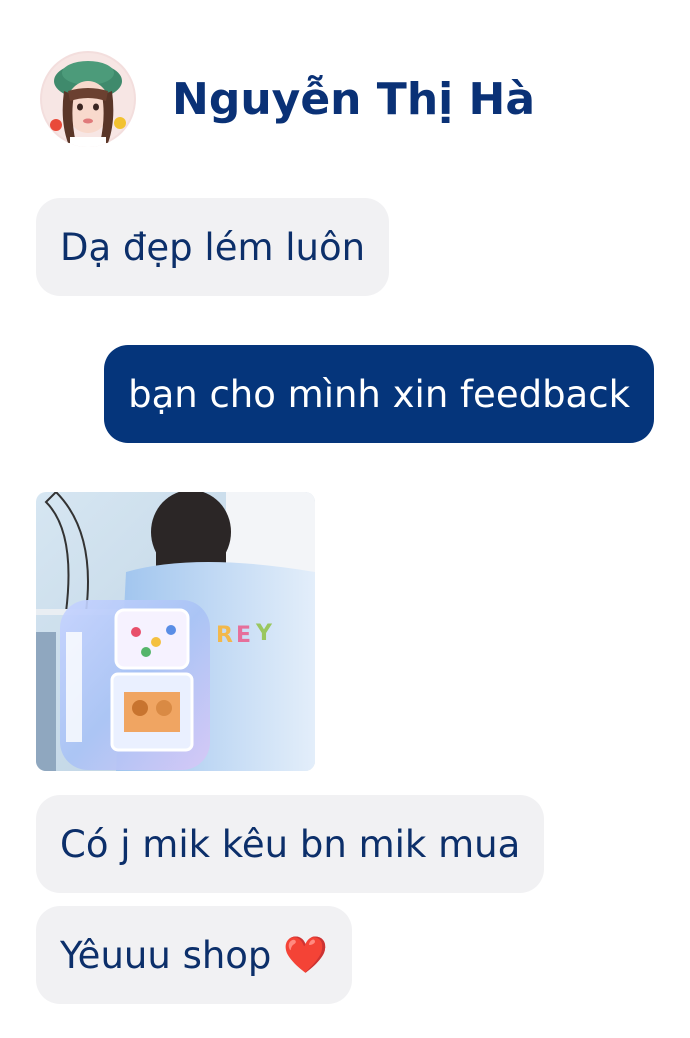 This screenshot has width=690, height=1038. I want to click on svg-text: E, so click(243, 635).